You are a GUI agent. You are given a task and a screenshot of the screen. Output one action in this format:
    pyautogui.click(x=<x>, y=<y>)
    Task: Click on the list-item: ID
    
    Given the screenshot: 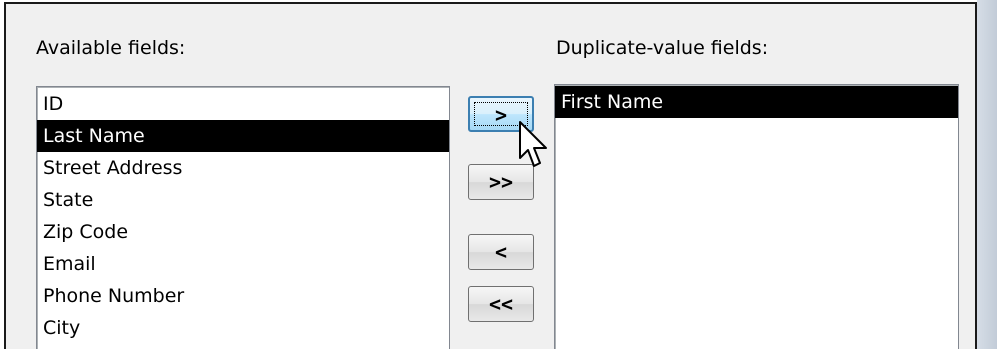 What is the action you would take?
    pyautogui.click(x=243, y=104)
    